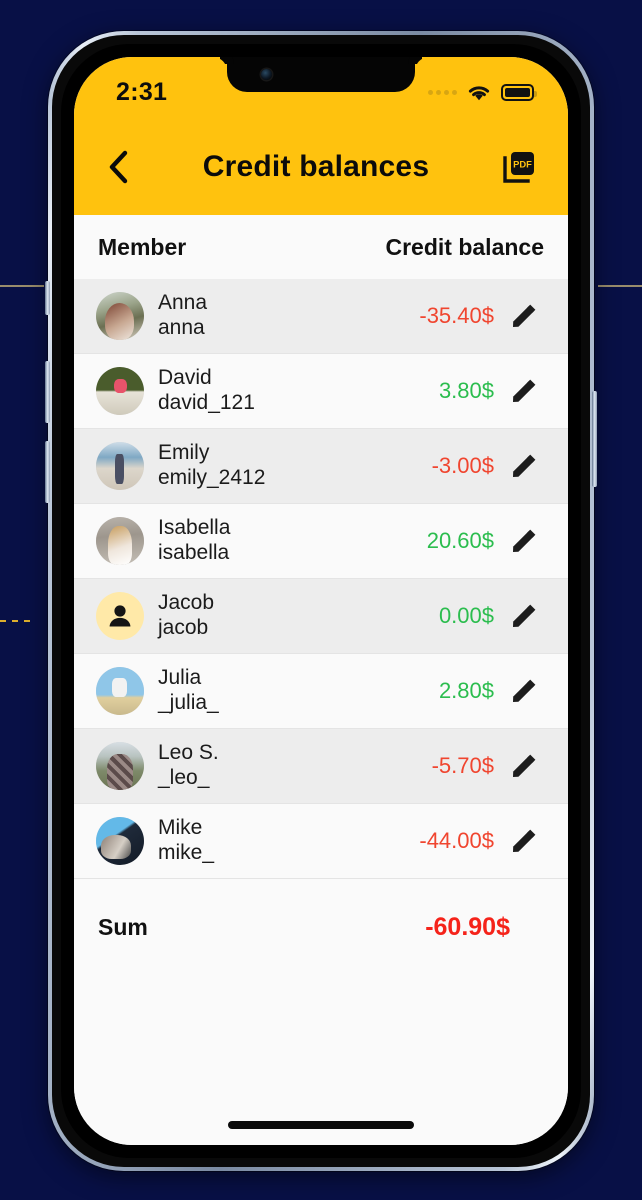  I want to click on home-indicator, so click(321, 1125).